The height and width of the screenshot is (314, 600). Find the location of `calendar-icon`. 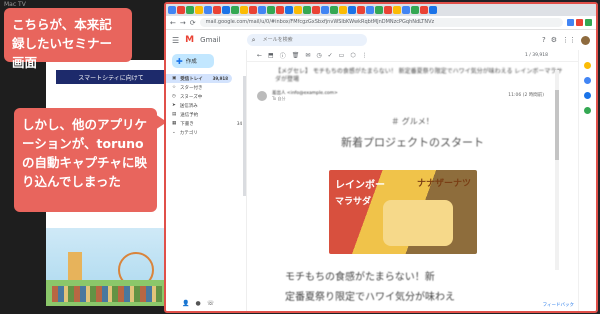

calendar-icon is located at coordinates (587, 65).